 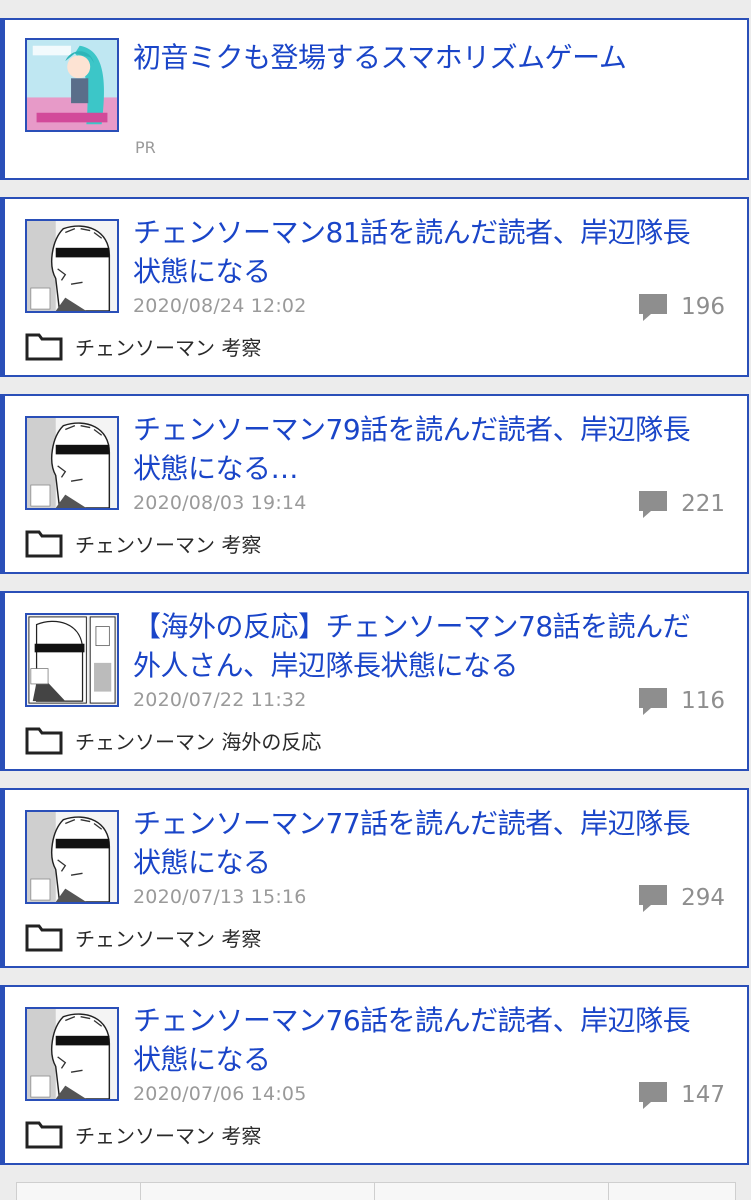 I want to click on pagination-bar, so click(x=376, y=1191).